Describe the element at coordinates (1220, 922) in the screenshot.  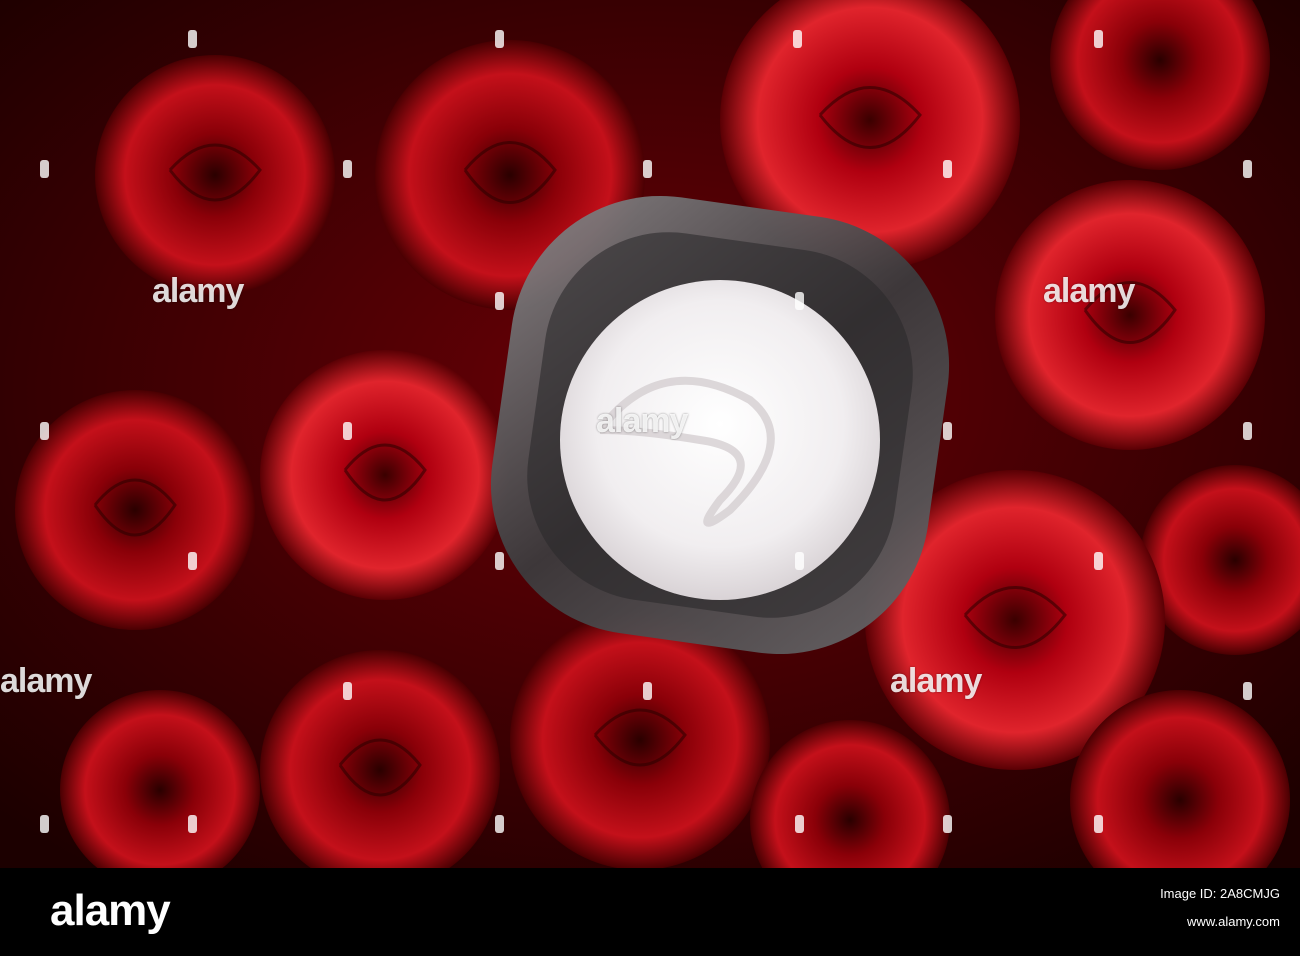
I see `site-link: www.alamy.com` at that location.